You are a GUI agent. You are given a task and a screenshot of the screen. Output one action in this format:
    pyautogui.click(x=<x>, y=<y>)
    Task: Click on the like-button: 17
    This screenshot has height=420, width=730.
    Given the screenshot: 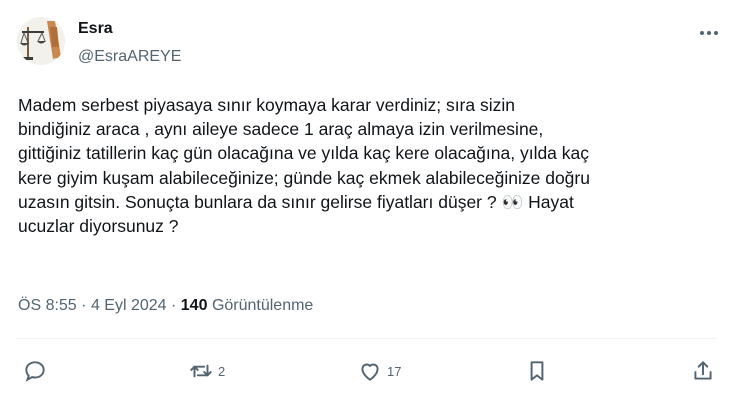 What is the action you would take?
    pyautogui.click(x=379, y=371)
    